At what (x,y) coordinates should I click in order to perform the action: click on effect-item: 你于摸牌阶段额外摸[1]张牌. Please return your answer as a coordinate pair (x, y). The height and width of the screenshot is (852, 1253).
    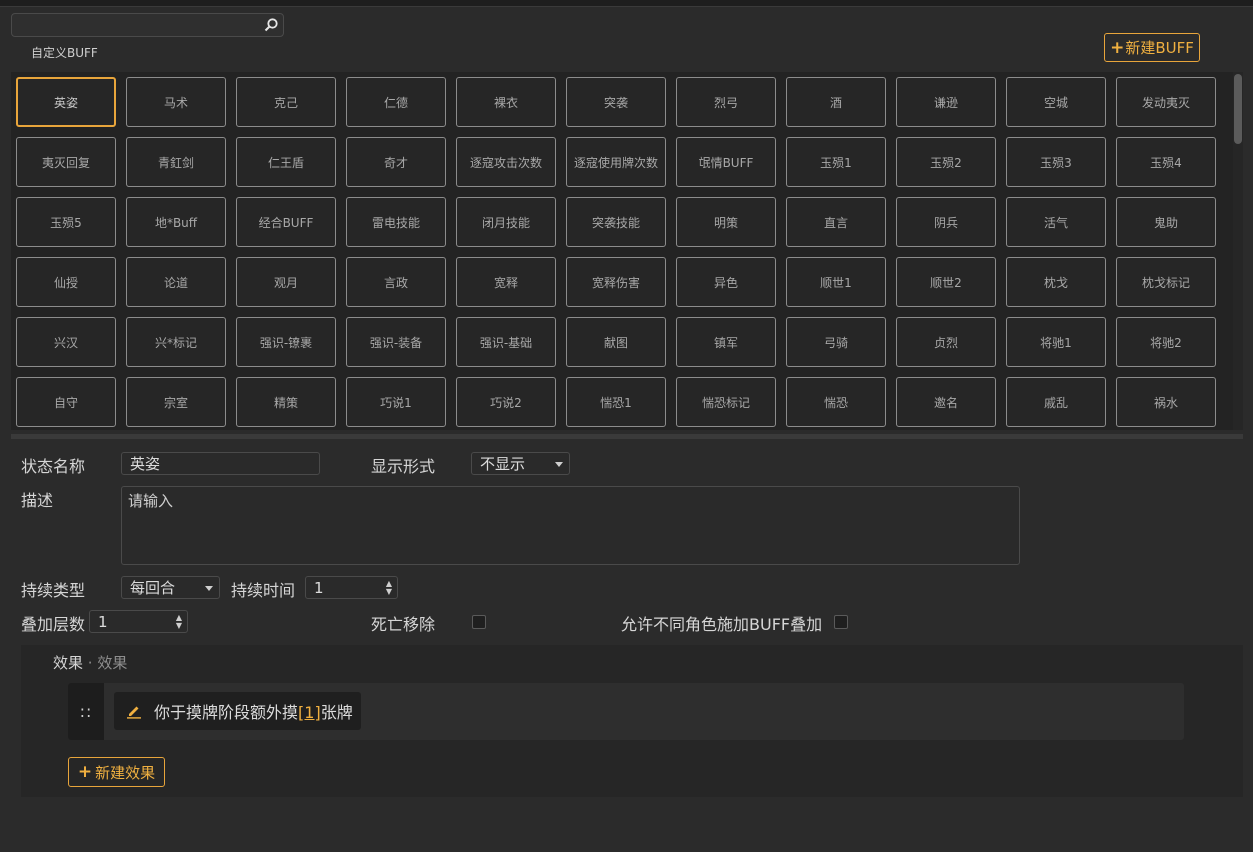
    Looking at the image, I should click on (237, 711).